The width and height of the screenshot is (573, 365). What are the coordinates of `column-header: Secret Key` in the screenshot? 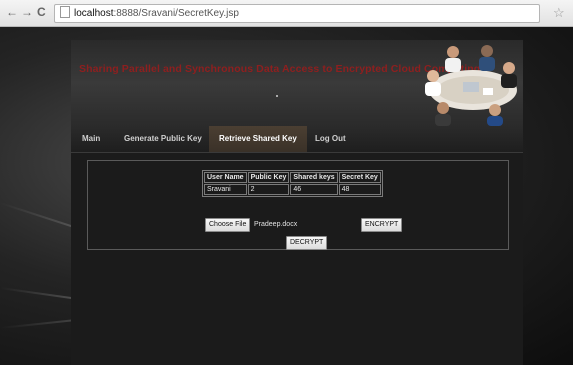 It's located at (359, 177).